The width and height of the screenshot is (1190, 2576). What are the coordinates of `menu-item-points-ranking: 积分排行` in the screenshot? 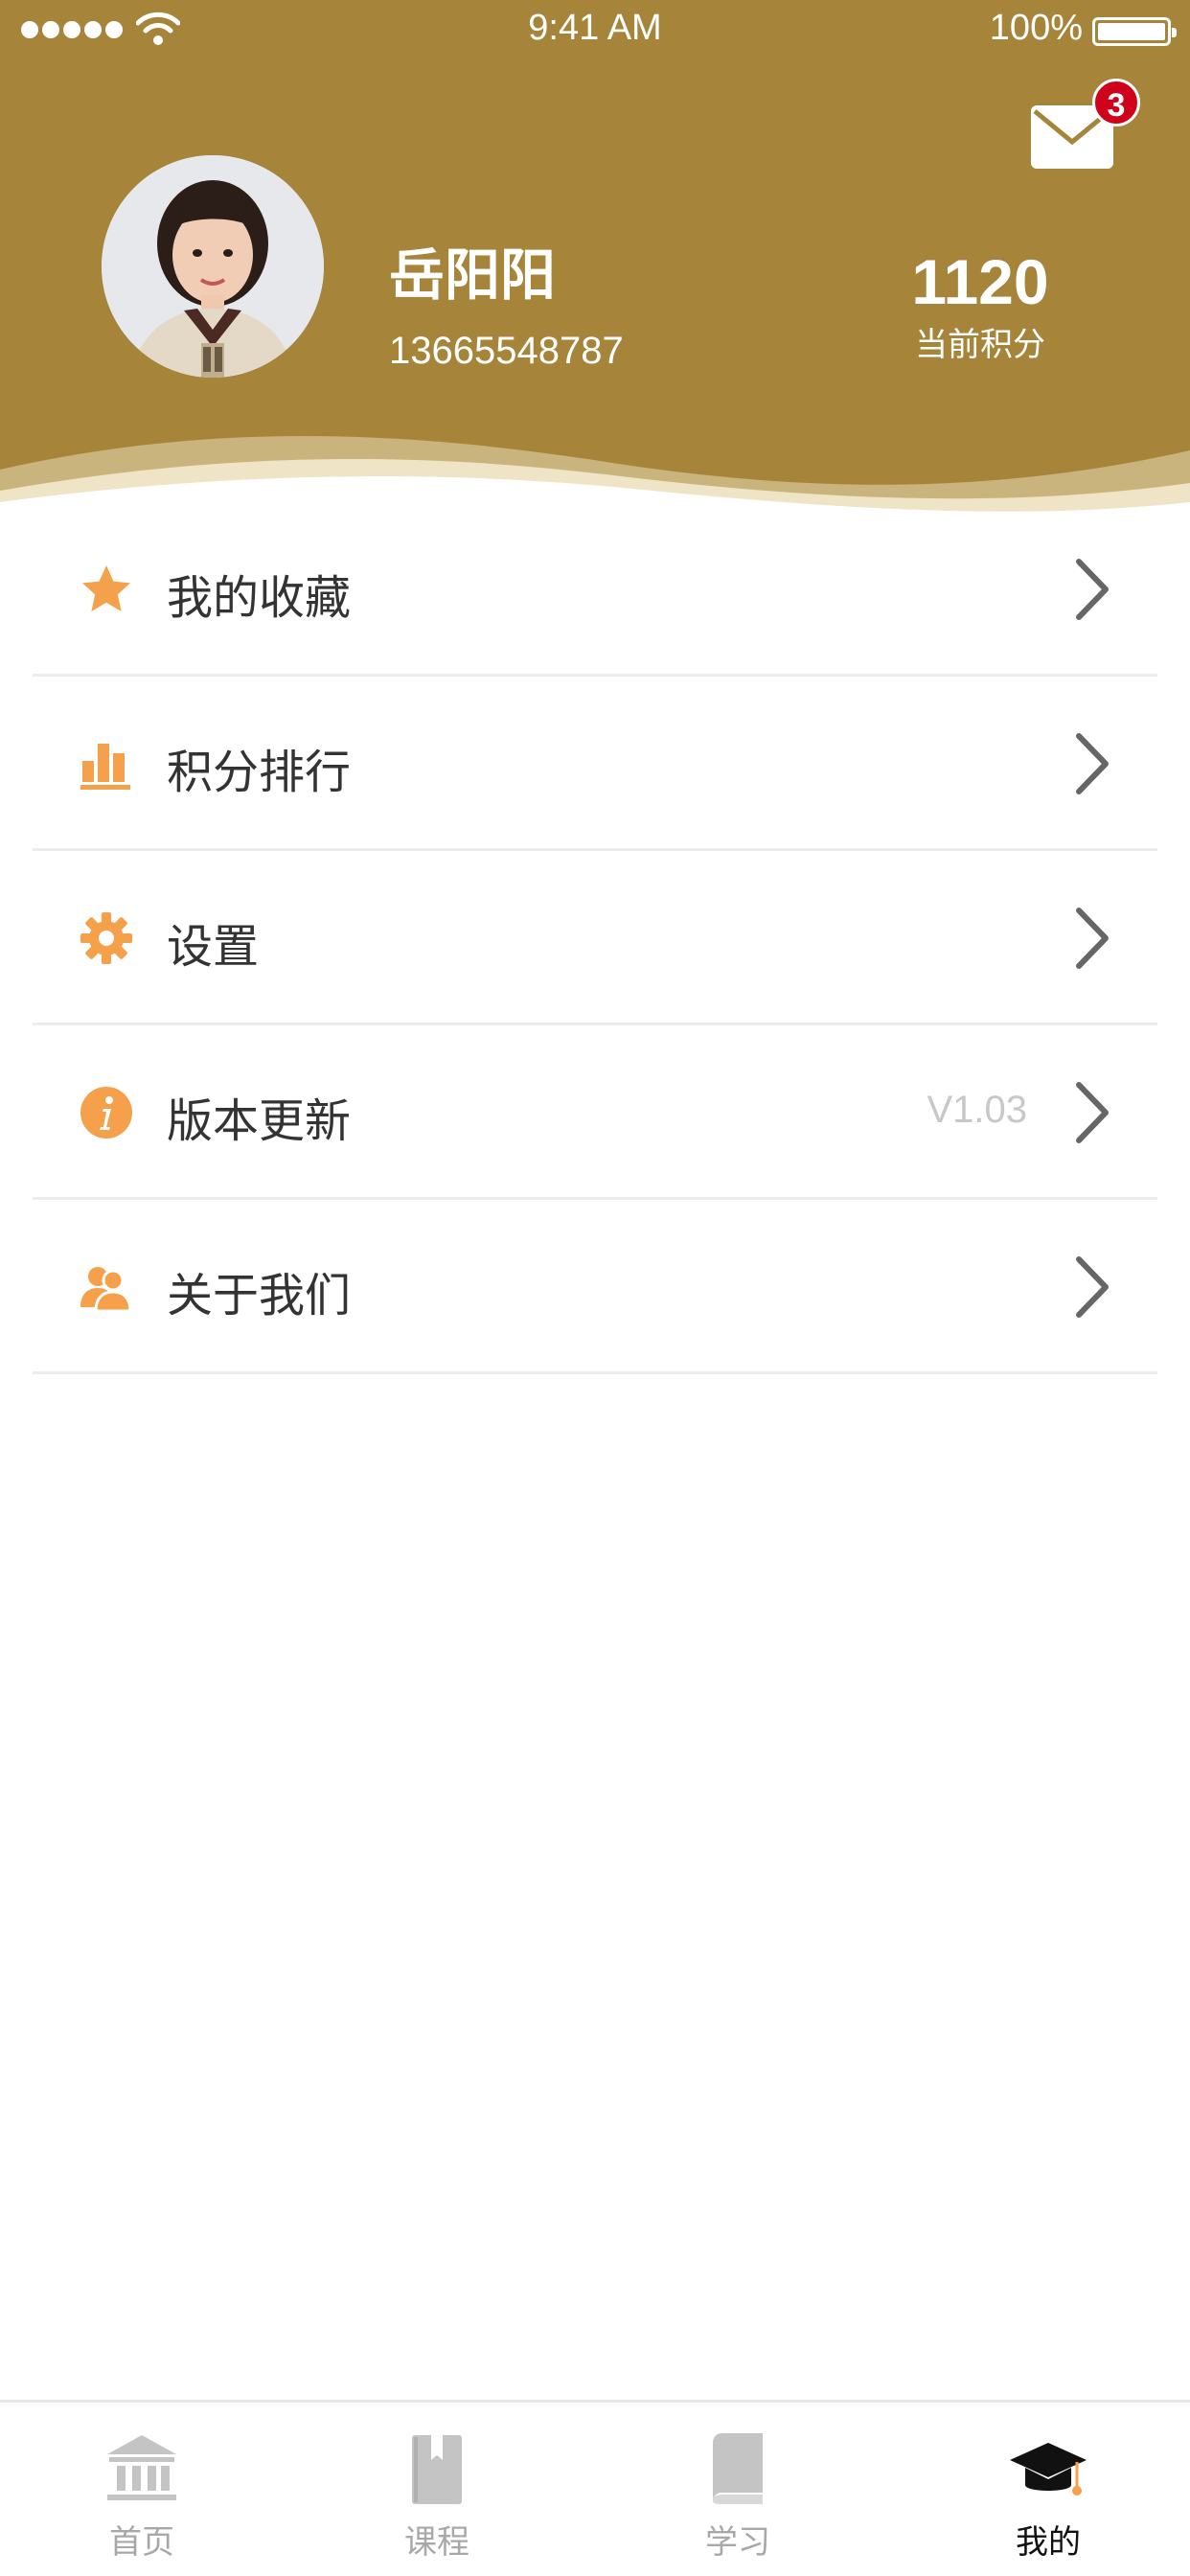 It's located at (595, 764).